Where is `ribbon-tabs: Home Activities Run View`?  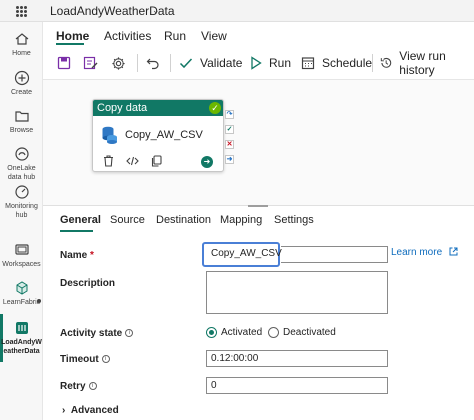 ribbon-tabs: Home Activities Run View is located at coordinates (258, 34).